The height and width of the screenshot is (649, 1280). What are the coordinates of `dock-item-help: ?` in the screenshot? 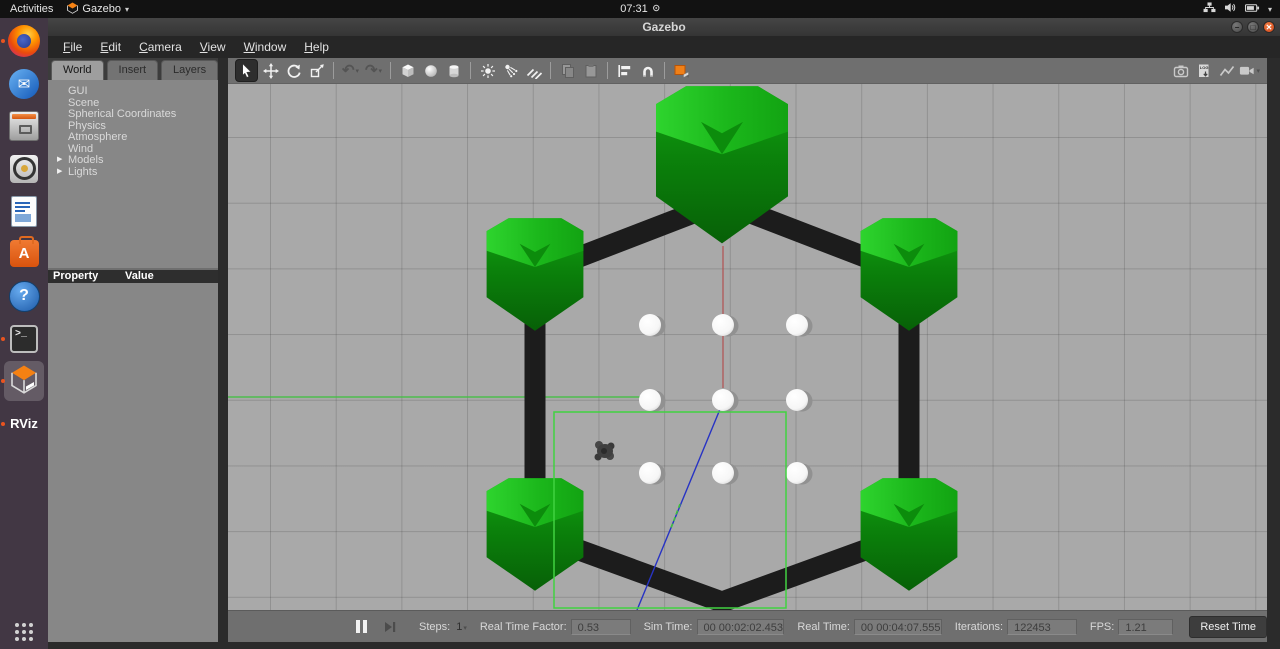 It's located at (24, 296).